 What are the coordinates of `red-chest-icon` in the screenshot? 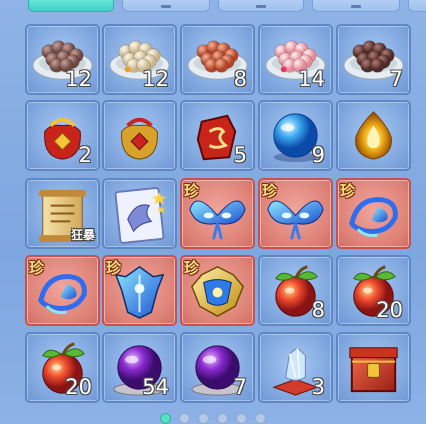 It's located at (373, 370).